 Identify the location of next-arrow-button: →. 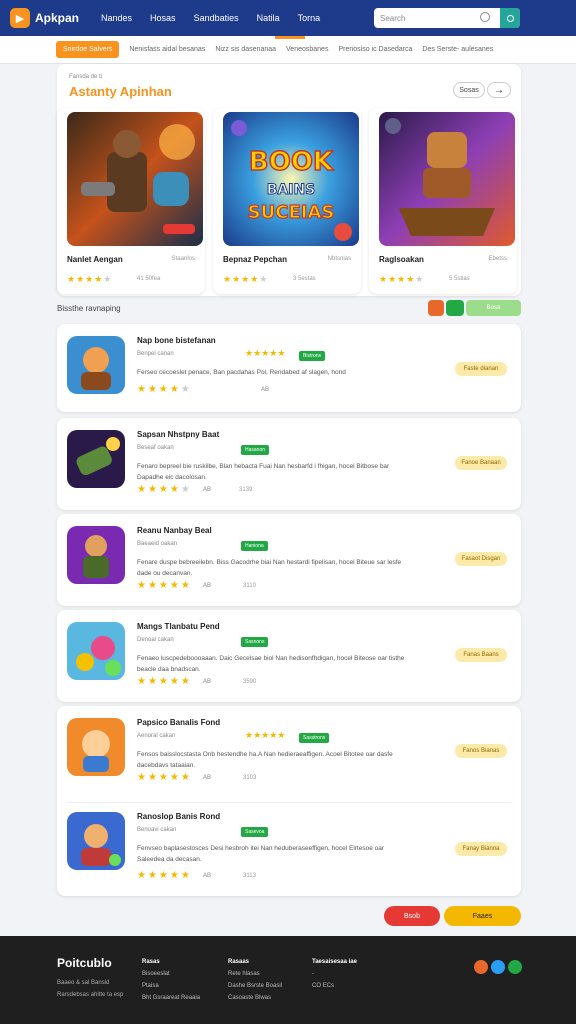
(499, 90).